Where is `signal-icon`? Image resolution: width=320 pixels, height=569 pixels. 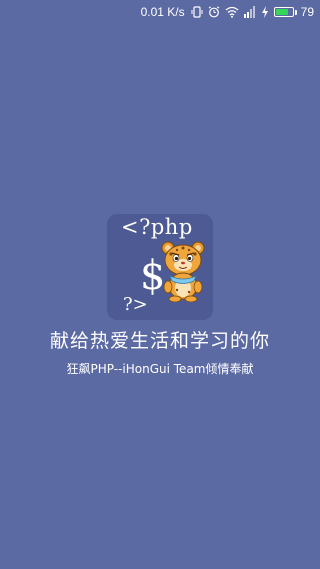
signal-icon is located at coordinates (249, 12).